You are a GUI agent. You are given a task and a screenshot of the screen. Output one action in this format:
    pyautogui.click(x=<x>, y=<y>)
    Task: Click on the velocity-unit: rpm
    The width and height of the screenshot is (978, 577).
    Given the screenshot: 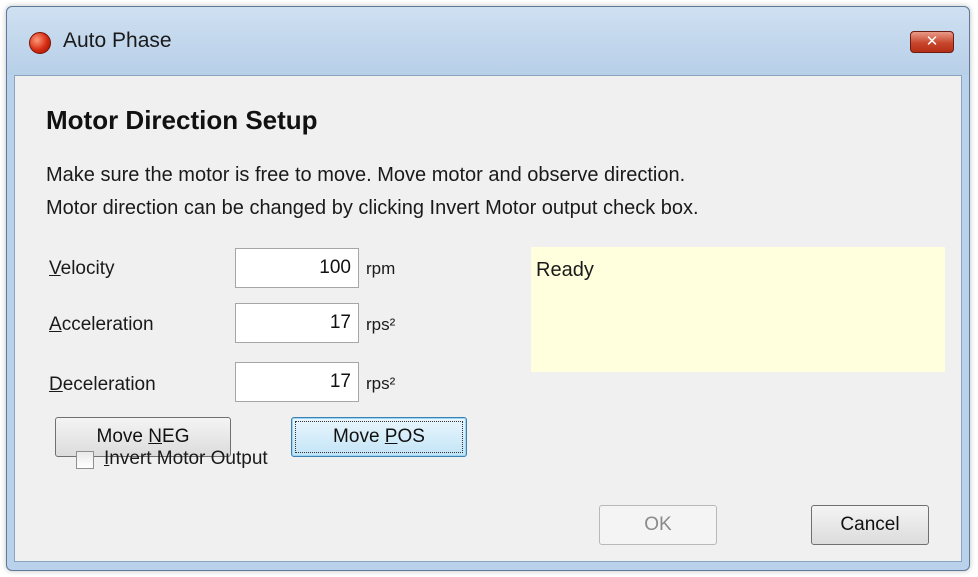 What is the action you would take?
    pyautogui.click(x=381, y=268)
    